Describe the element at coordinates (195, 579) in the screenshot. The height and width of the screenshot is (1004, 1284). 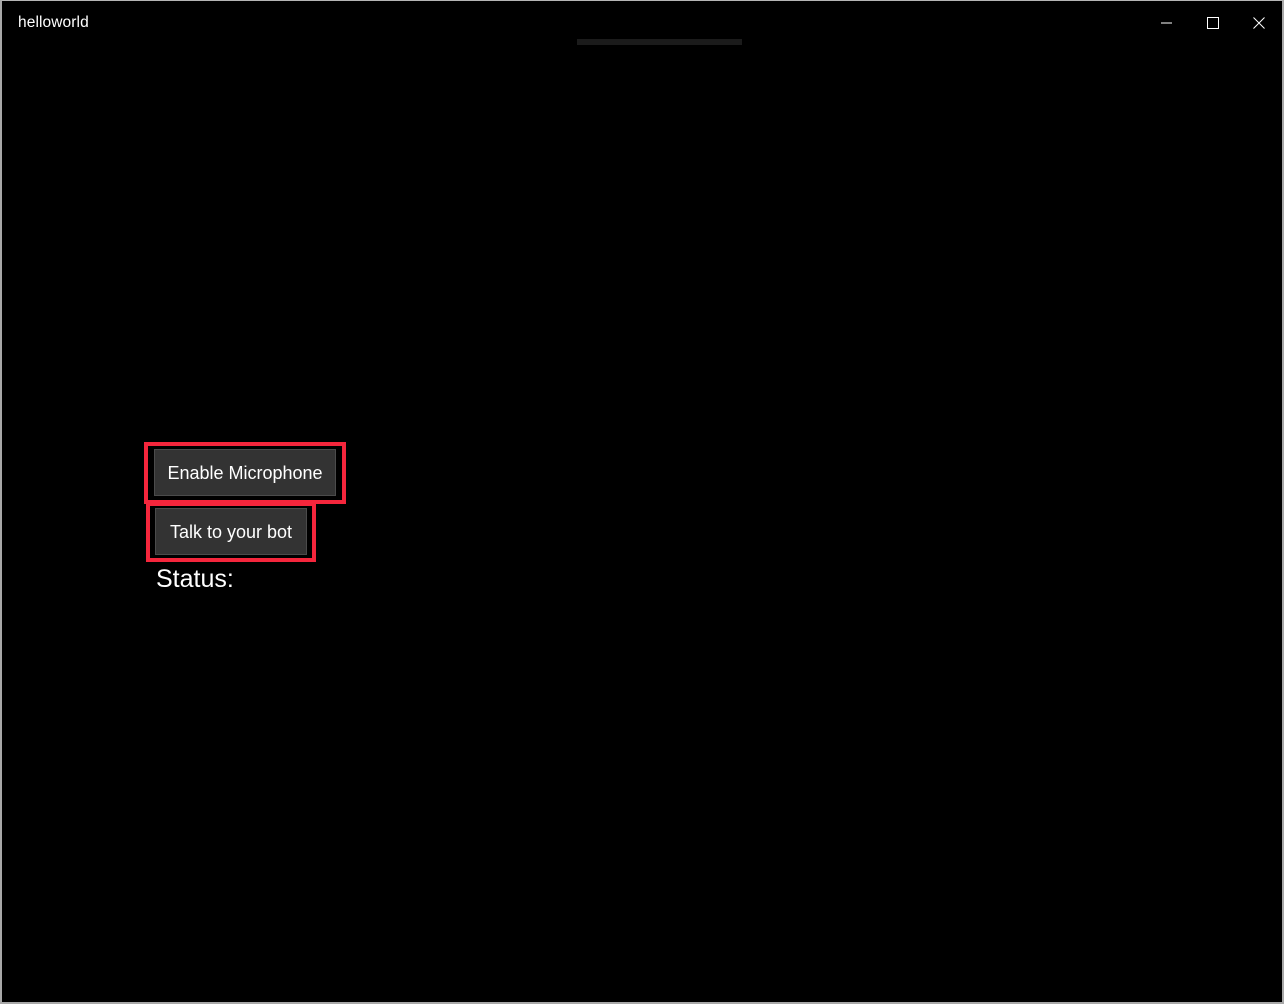
I see `status-label: Status:` at that location.